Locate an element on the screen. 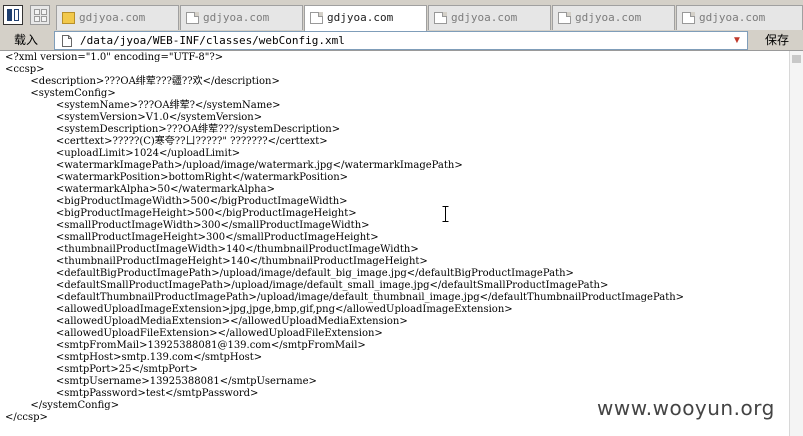 This screenshot has width=803, height=436. tab-3: gdjyoa.com is located at coordinates (365, 18).